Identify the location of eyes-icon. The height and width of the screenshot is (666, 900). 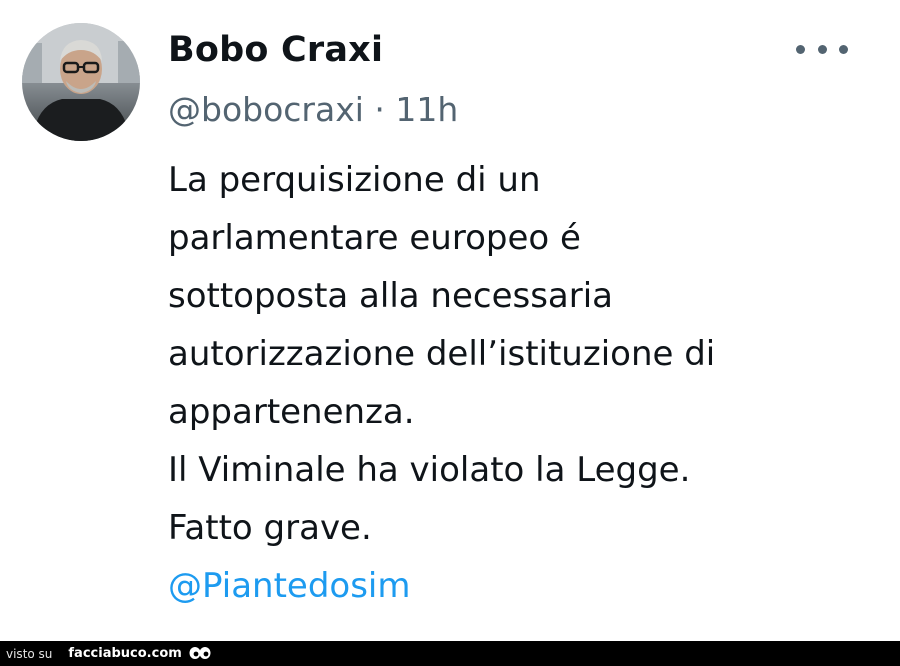
(200, 654).